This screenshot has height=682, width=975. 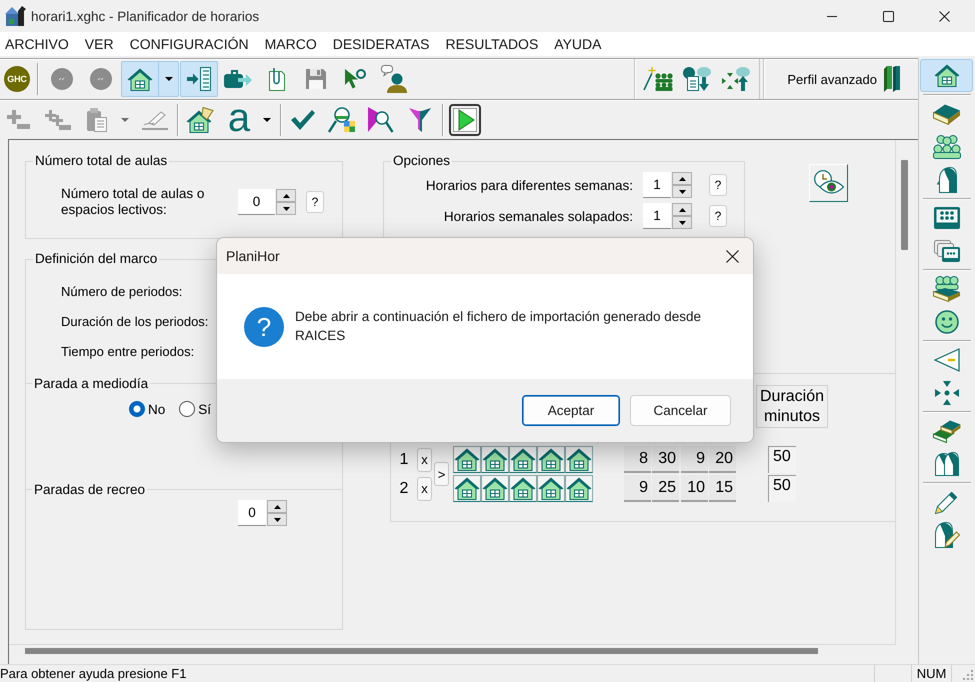 I want to click on field-label: Horarios para diferentes semanas:, so click(x=528, y=185).